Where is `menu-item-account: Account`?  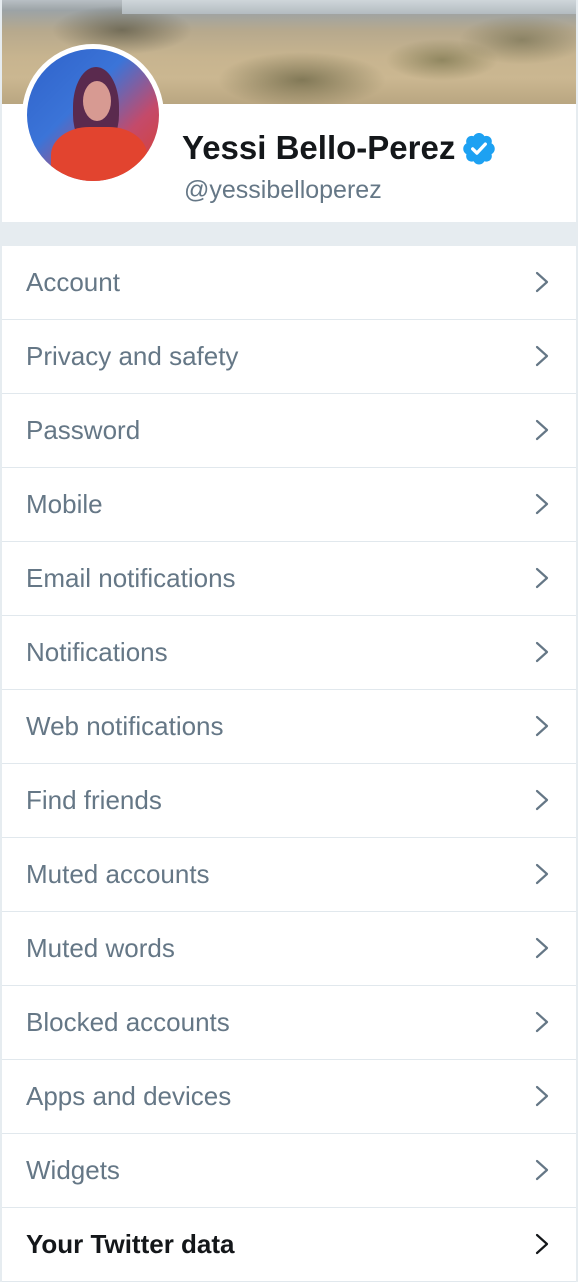 menu-item-account: Account is located at coordinates (289, 283).